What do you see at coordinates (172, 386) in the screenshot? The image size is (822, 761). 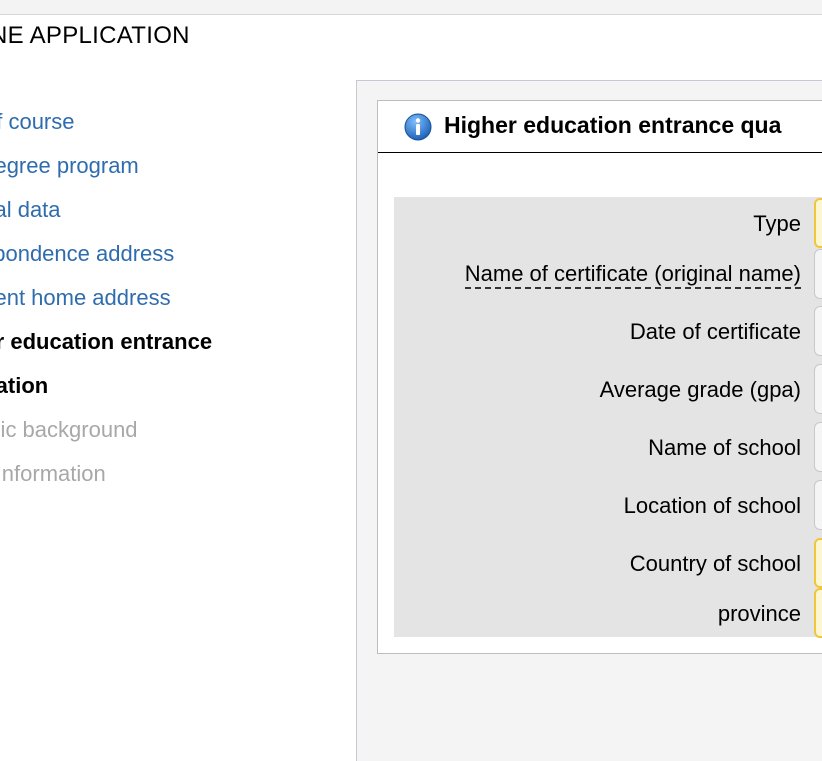 I see `sidebar-item-qualification: fication` at bounding box center [172, 386].